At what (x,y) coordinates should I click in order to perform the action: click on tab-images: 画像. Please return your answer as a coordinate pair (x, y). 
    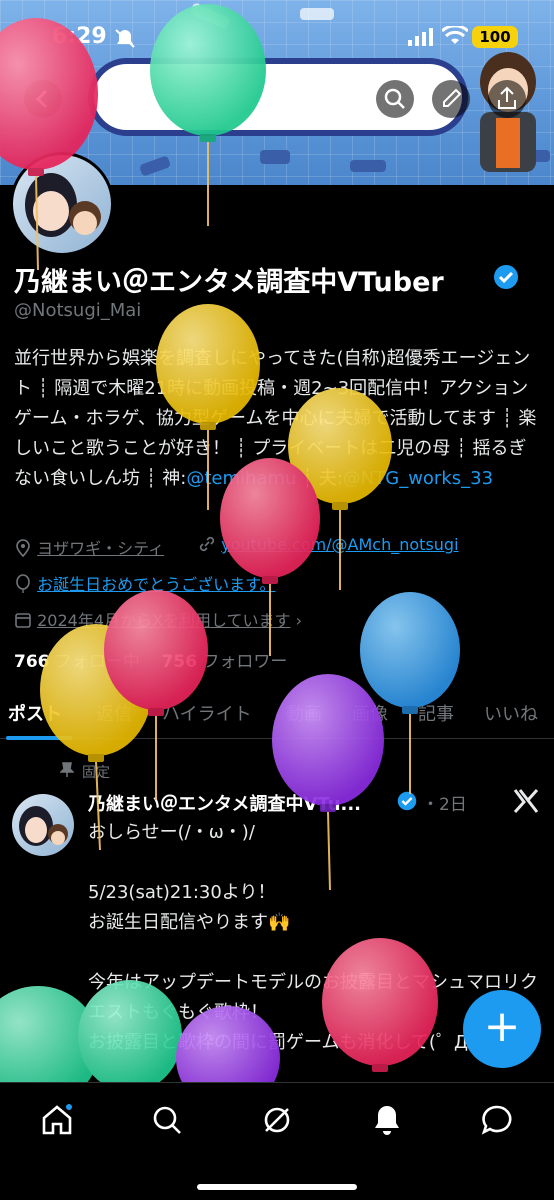
    Looking at the image, I should click on (370, 713).